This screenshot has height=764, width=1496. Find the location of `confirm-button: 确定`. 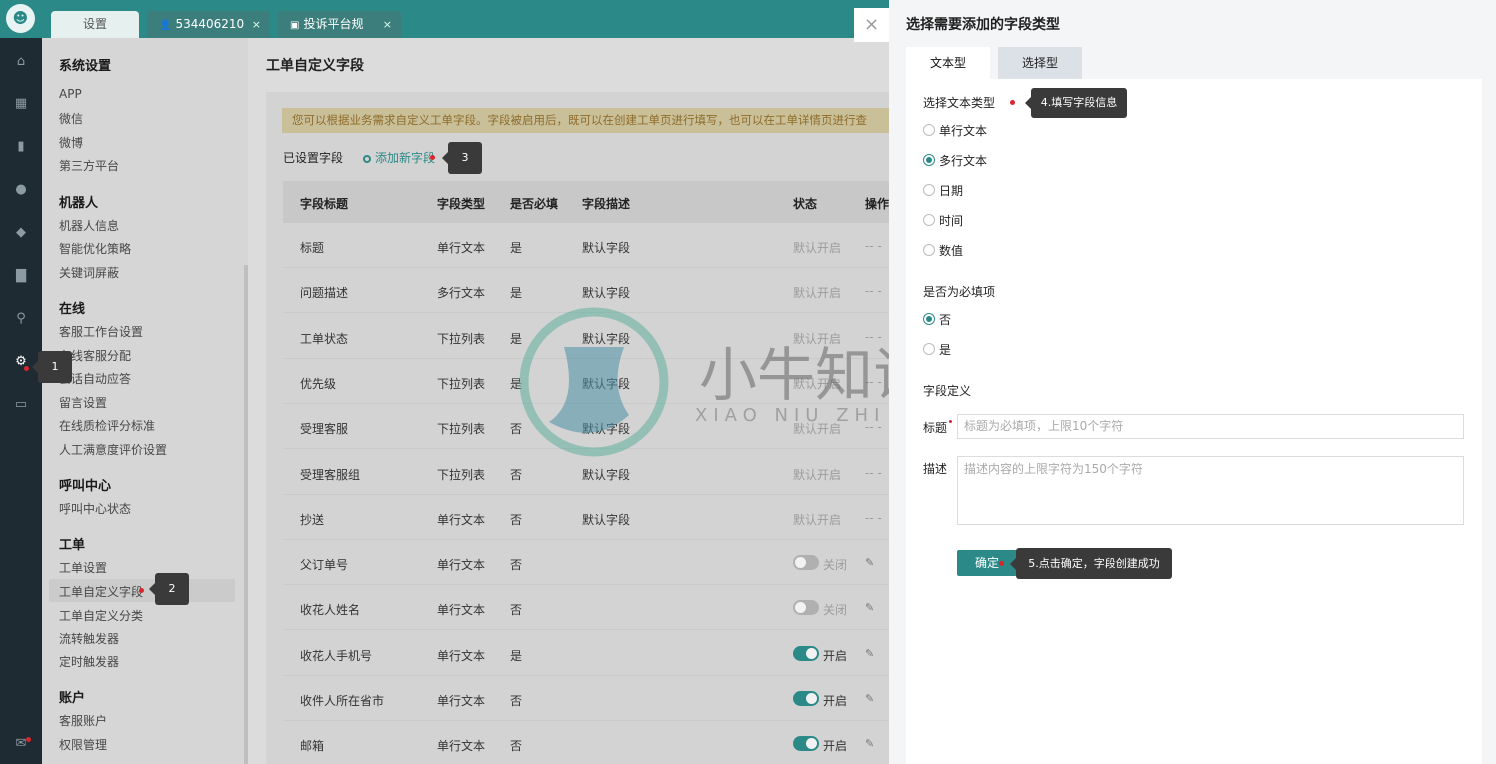

confirm-button: 确定 is located at coordinates (987, 563).